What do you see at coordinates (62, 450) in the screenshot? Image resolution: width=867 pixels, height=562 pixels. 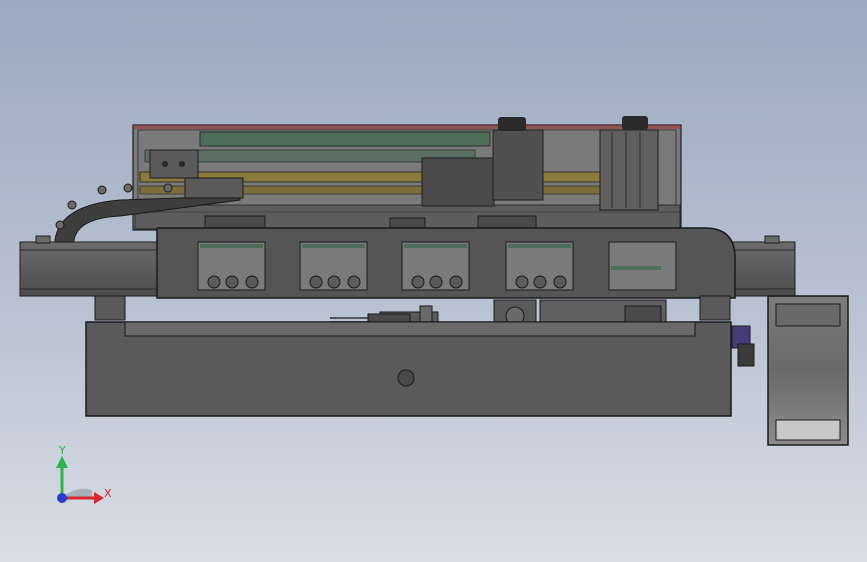 I see `y-axis-label: Y` at bounding box center [62, 450].